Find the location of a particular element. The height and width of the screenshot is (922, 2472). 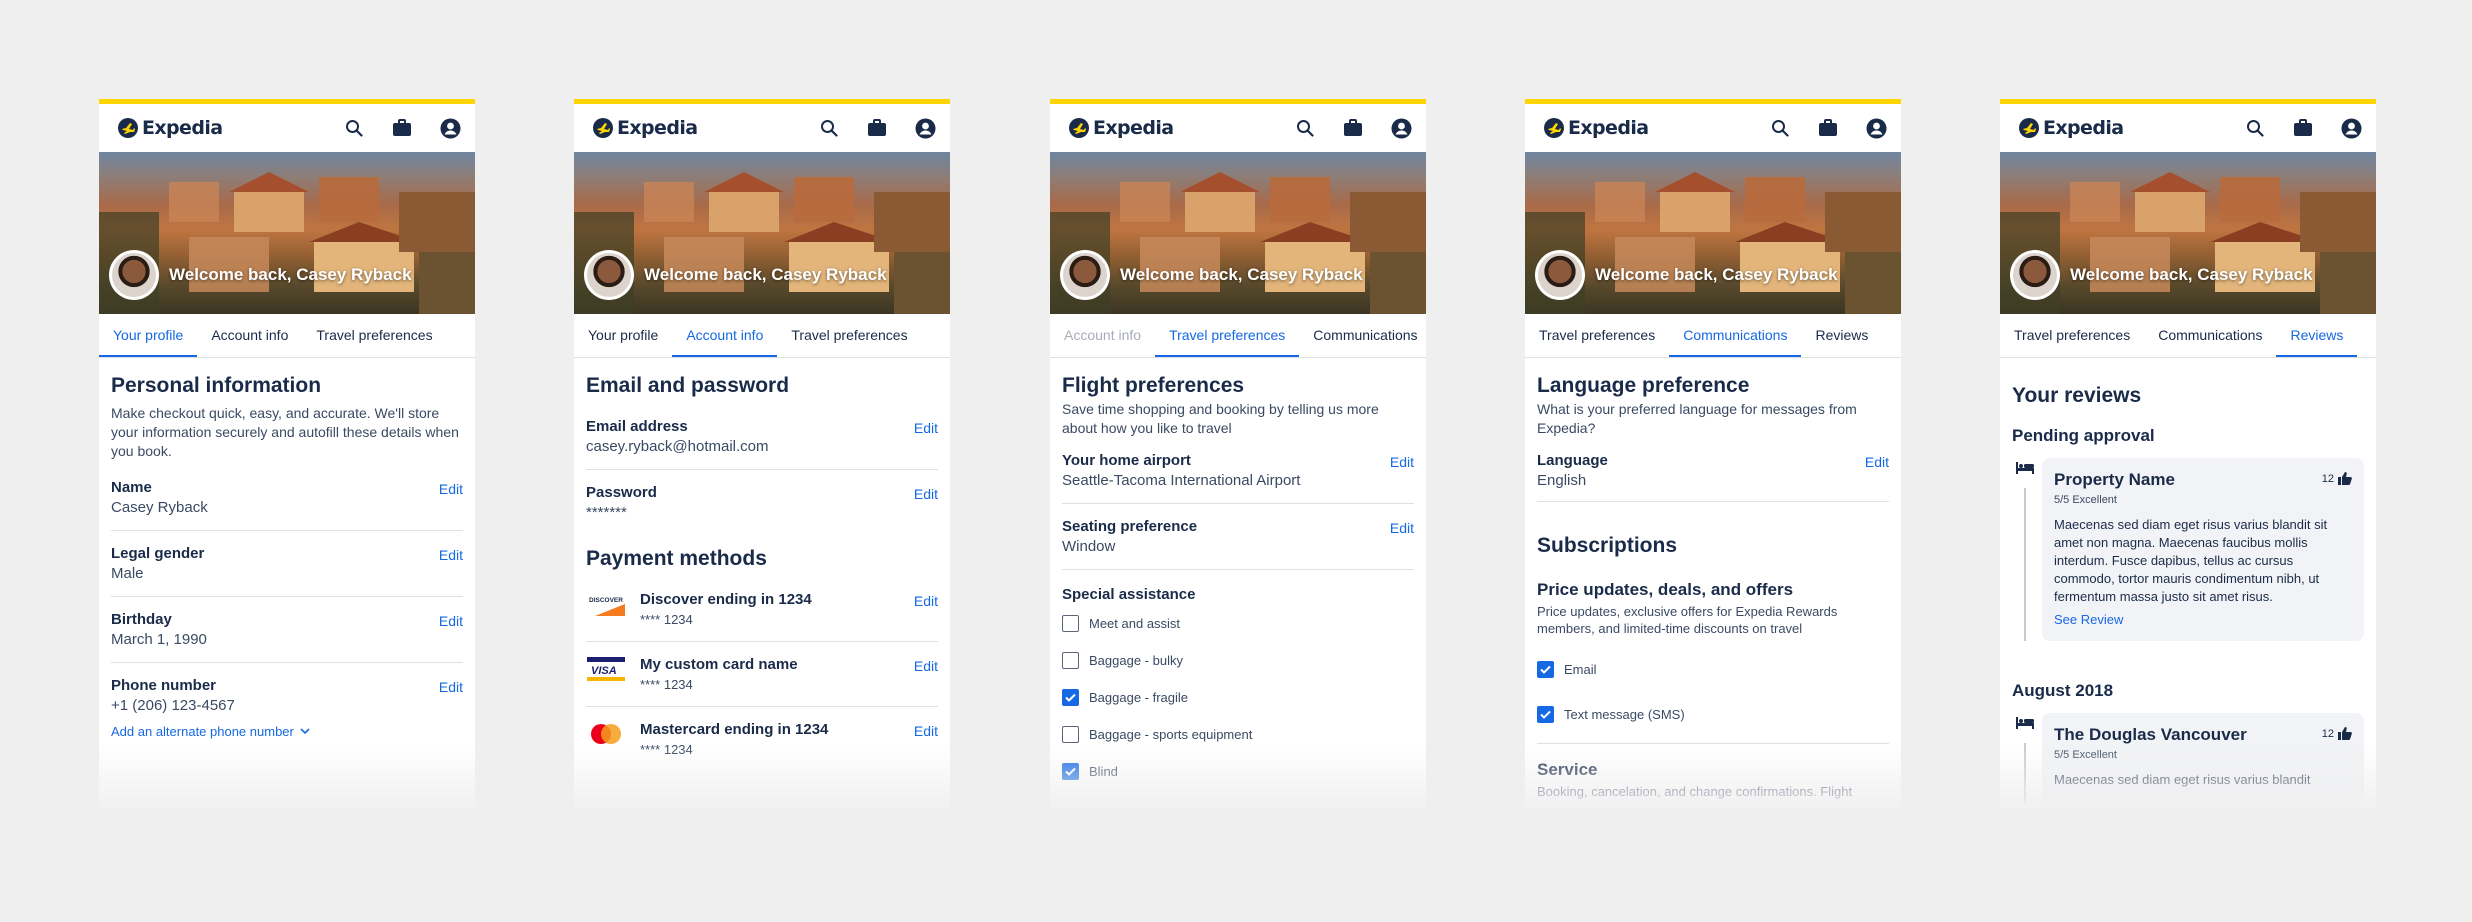

edit-password-button: Edit is located at coordinates (926, 494).